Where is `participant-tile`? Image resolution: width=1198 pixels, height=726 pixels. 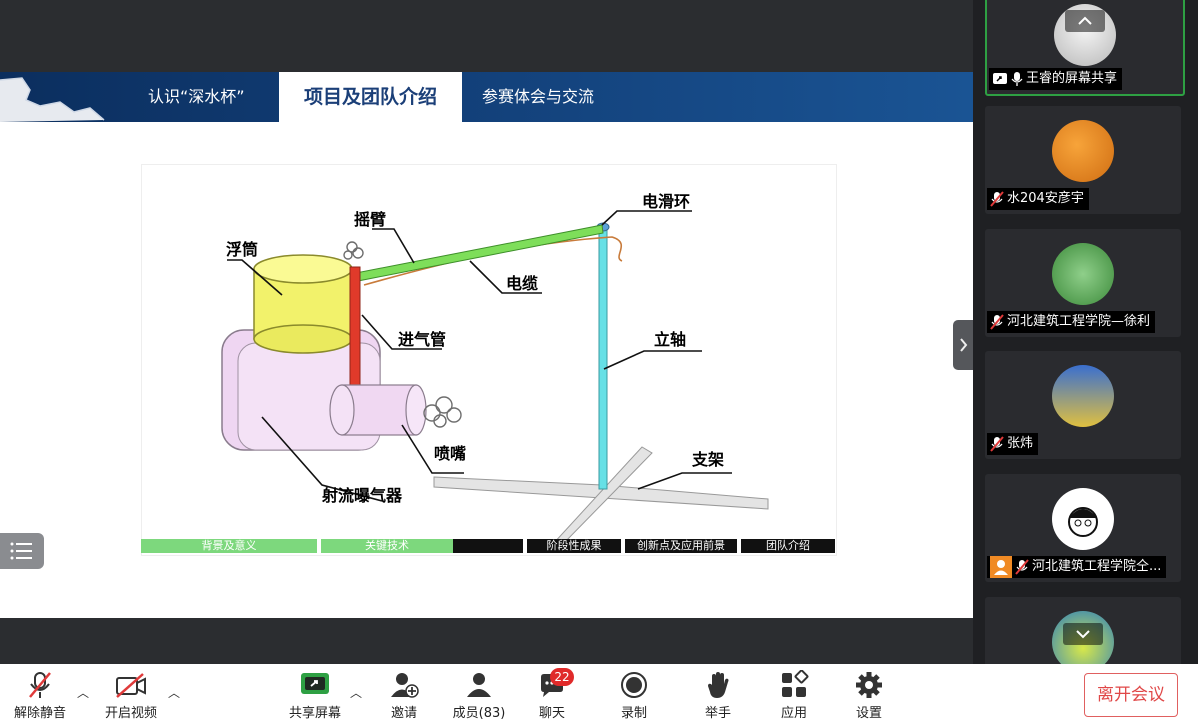
participant-tile is located at coordinates (1083, 635).